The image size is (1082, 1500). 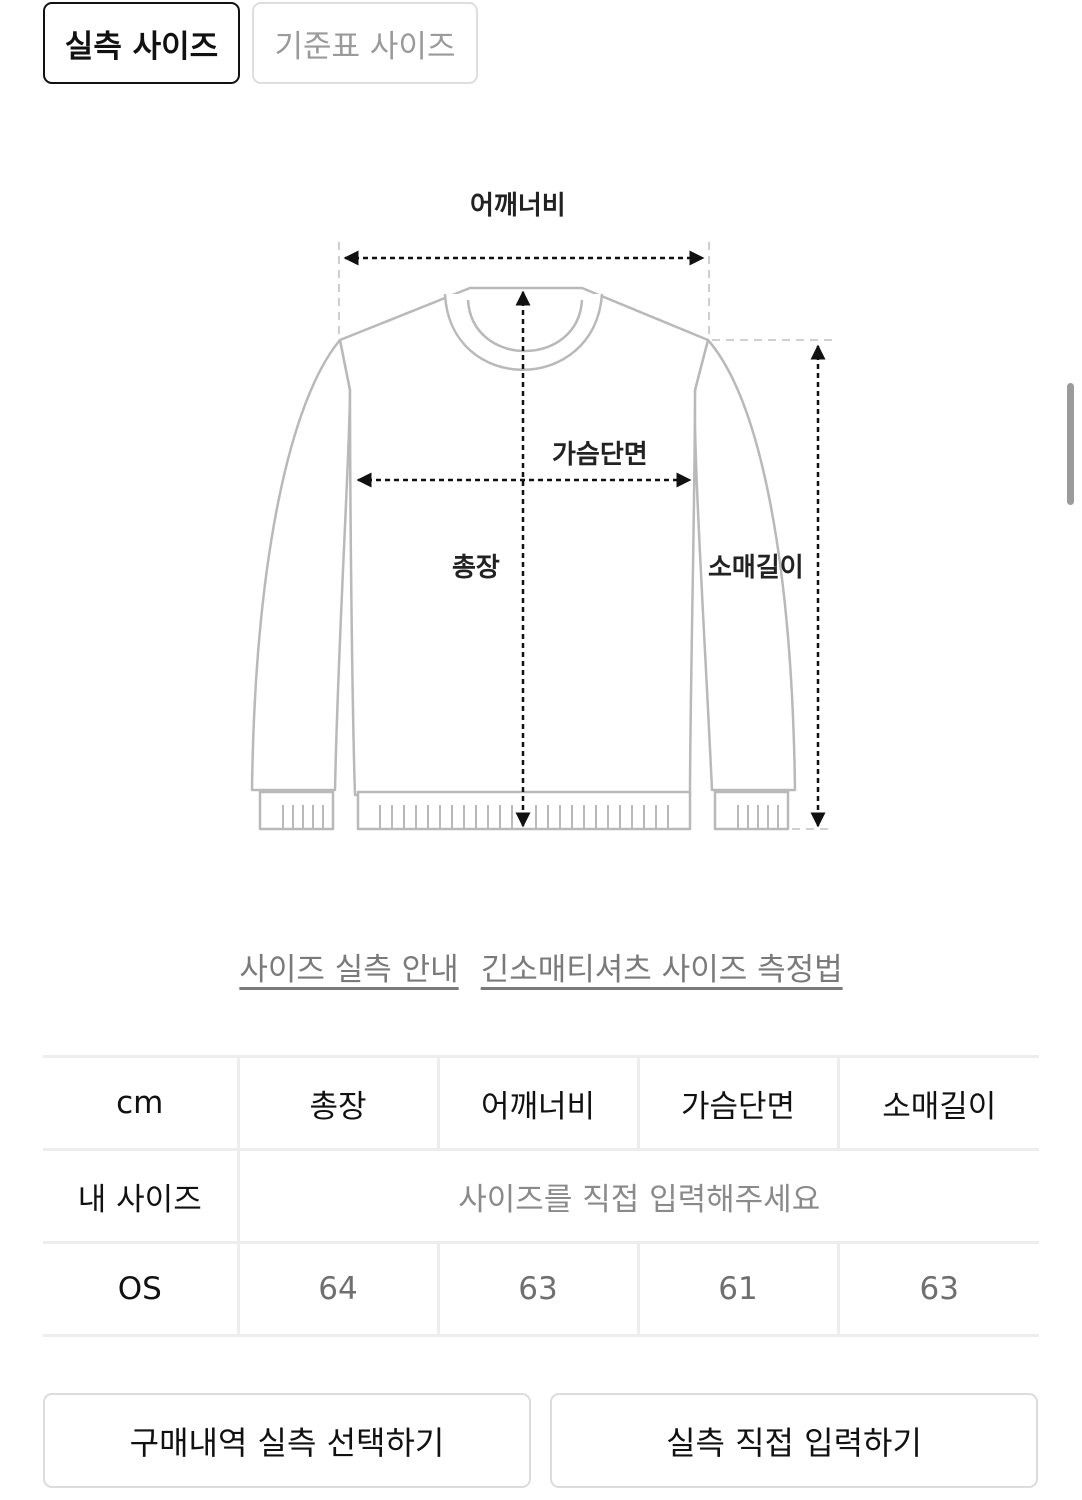 I want to click on column-header: 소매길이, so click(x=937, y=1103).